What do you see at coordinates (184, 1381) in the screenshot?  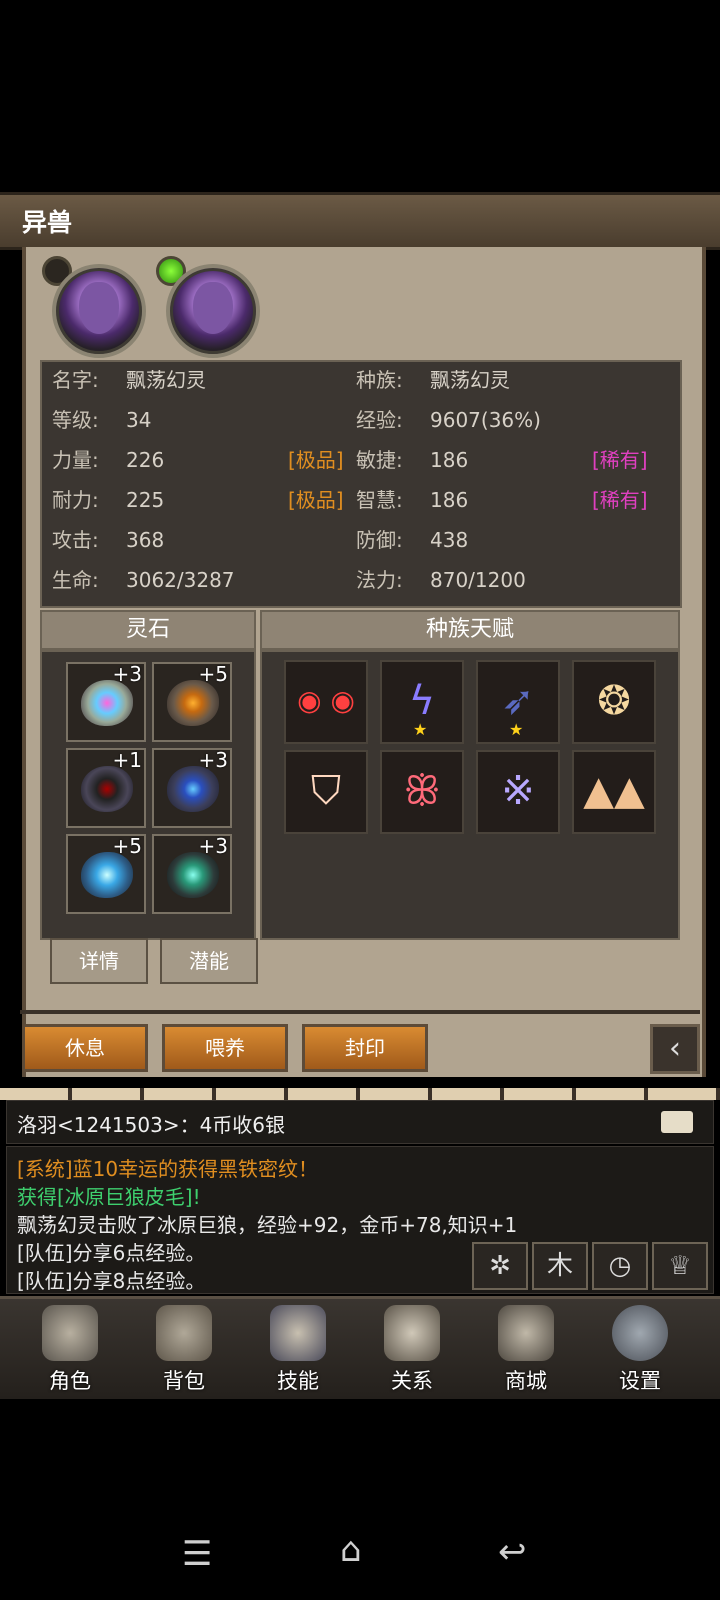 I see `nav-label: 背包` at bounding box center [184, 1381].